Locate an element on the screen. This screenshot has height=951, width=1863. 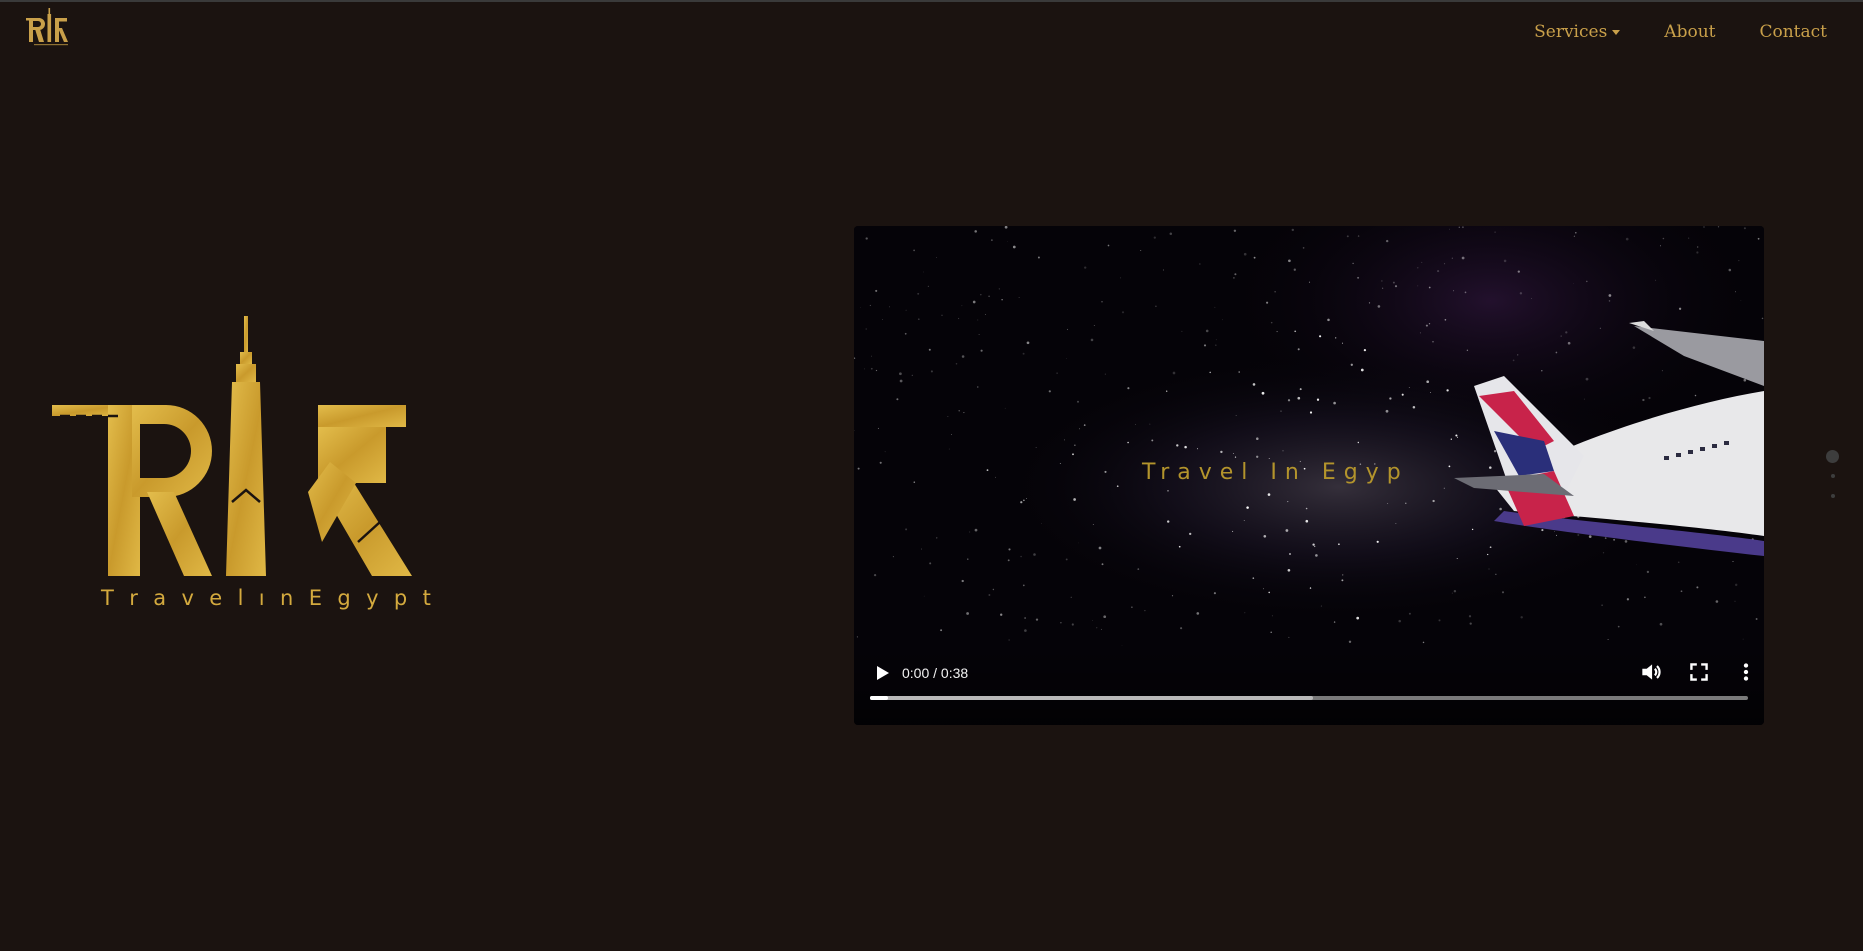
nav-services-dropdown: Services is located at coordinates (1577, 32).